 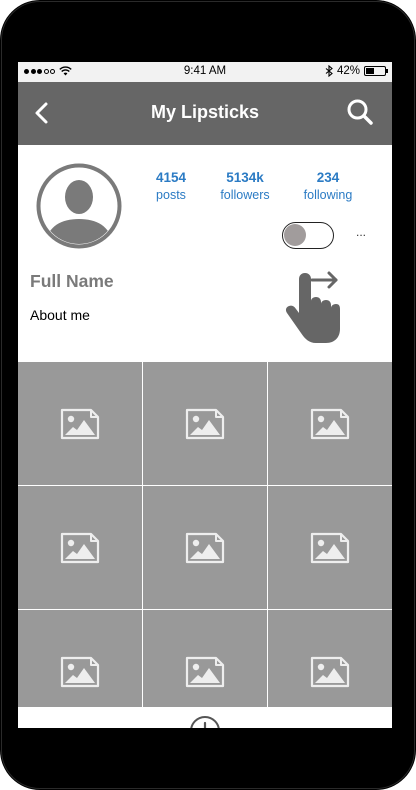 I want to click on stat-following-value: 234, so click(x=328, y=177).